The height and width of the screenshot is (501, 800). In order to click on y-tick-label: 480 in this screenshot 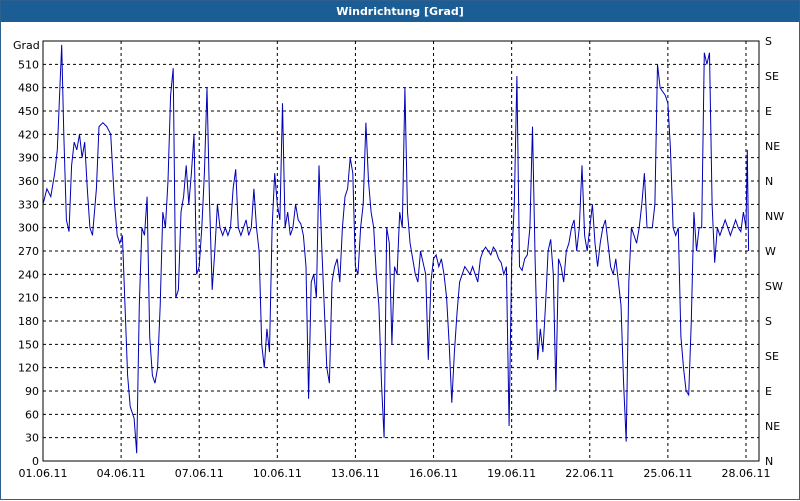, I will do `click(28, 88)`.